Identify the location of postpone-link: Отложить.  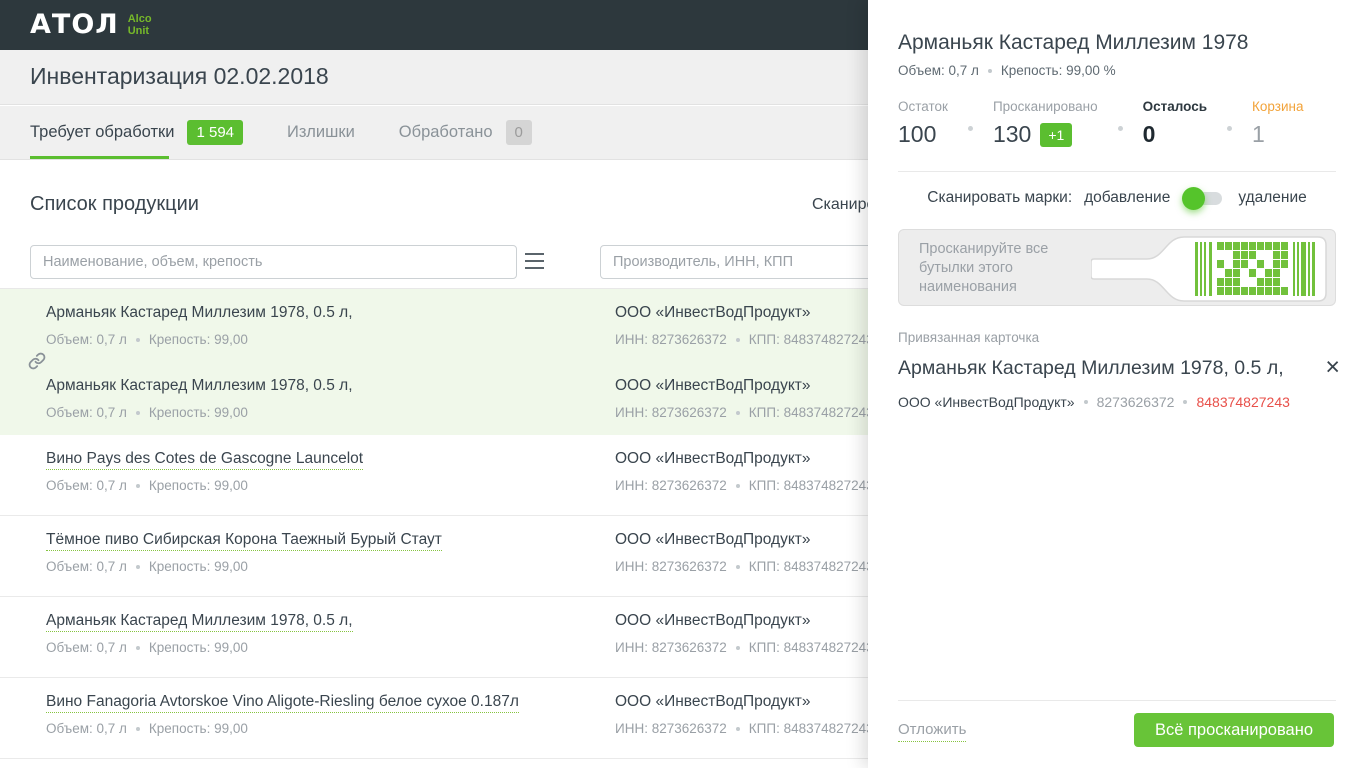
(932, 731).